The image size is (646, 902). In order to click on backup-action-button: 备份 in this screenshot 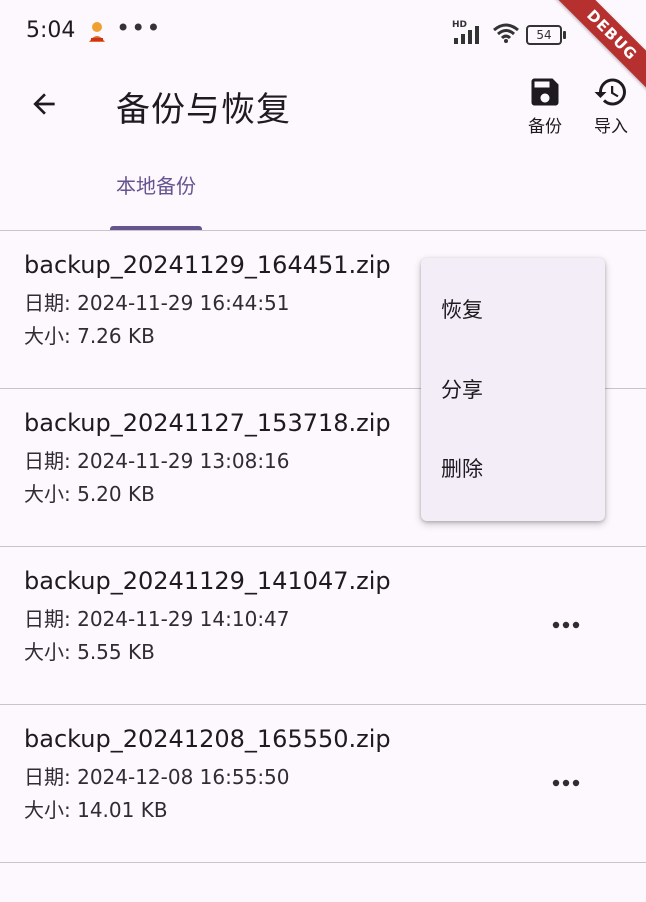, I will do `click(545, 105)`.